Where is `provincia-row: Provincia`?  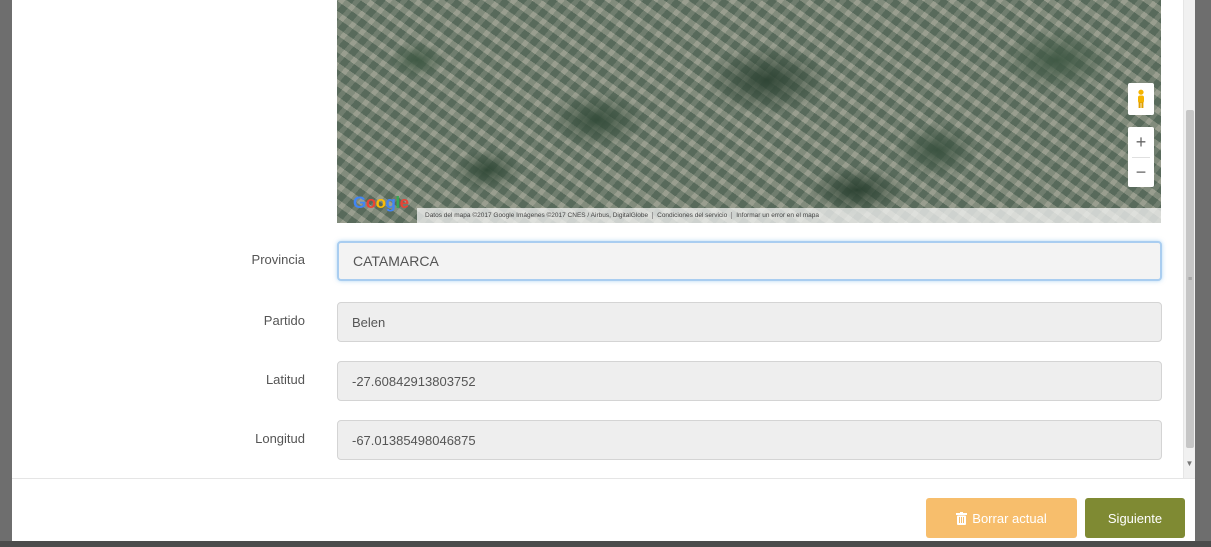
provincia-row: Provincia is located at coordinates (603, 261).